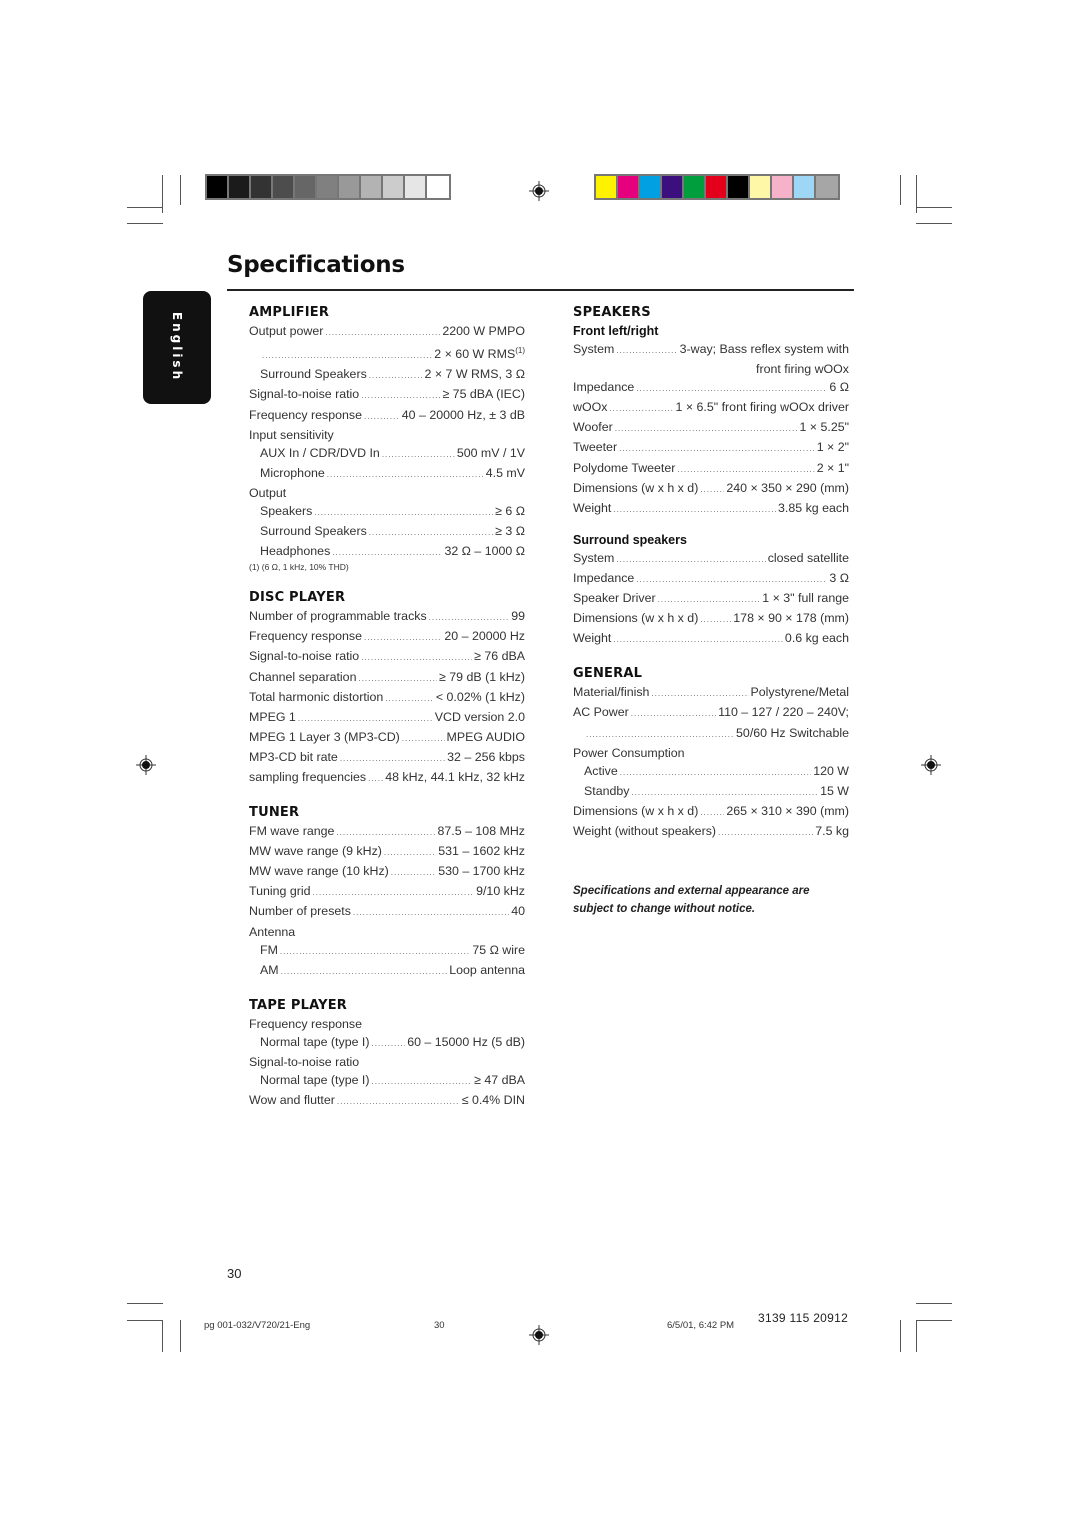 Image resolution: width=1080 pixels, height=1528 pixels. I want to click on spec-label: Total harmonic distortion, so click(316, 696).